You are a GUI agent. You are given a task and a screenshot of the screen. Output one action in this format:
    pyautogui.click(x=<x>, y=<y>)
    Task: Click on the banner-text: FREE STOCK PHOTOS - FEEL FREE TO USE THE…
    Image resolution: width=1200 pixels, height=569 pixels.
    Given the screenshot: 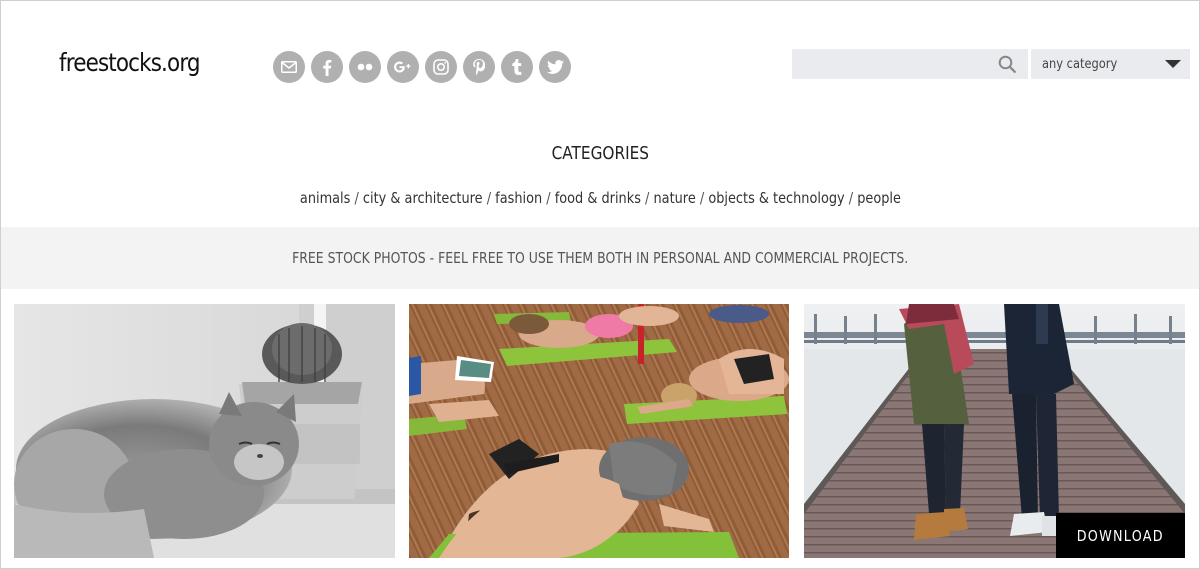 What is the action you would take?
    pyautogui.click(x=600, y=258)
    